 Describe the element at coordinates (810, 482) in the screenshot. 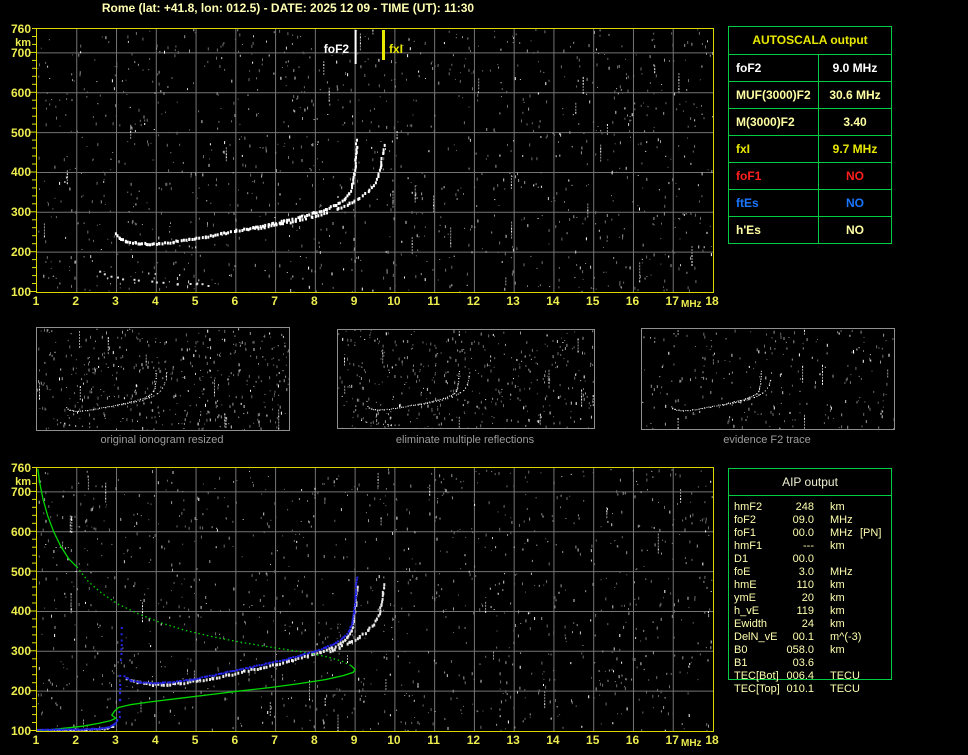

I see `aip-table-title: AIP output` at that location.